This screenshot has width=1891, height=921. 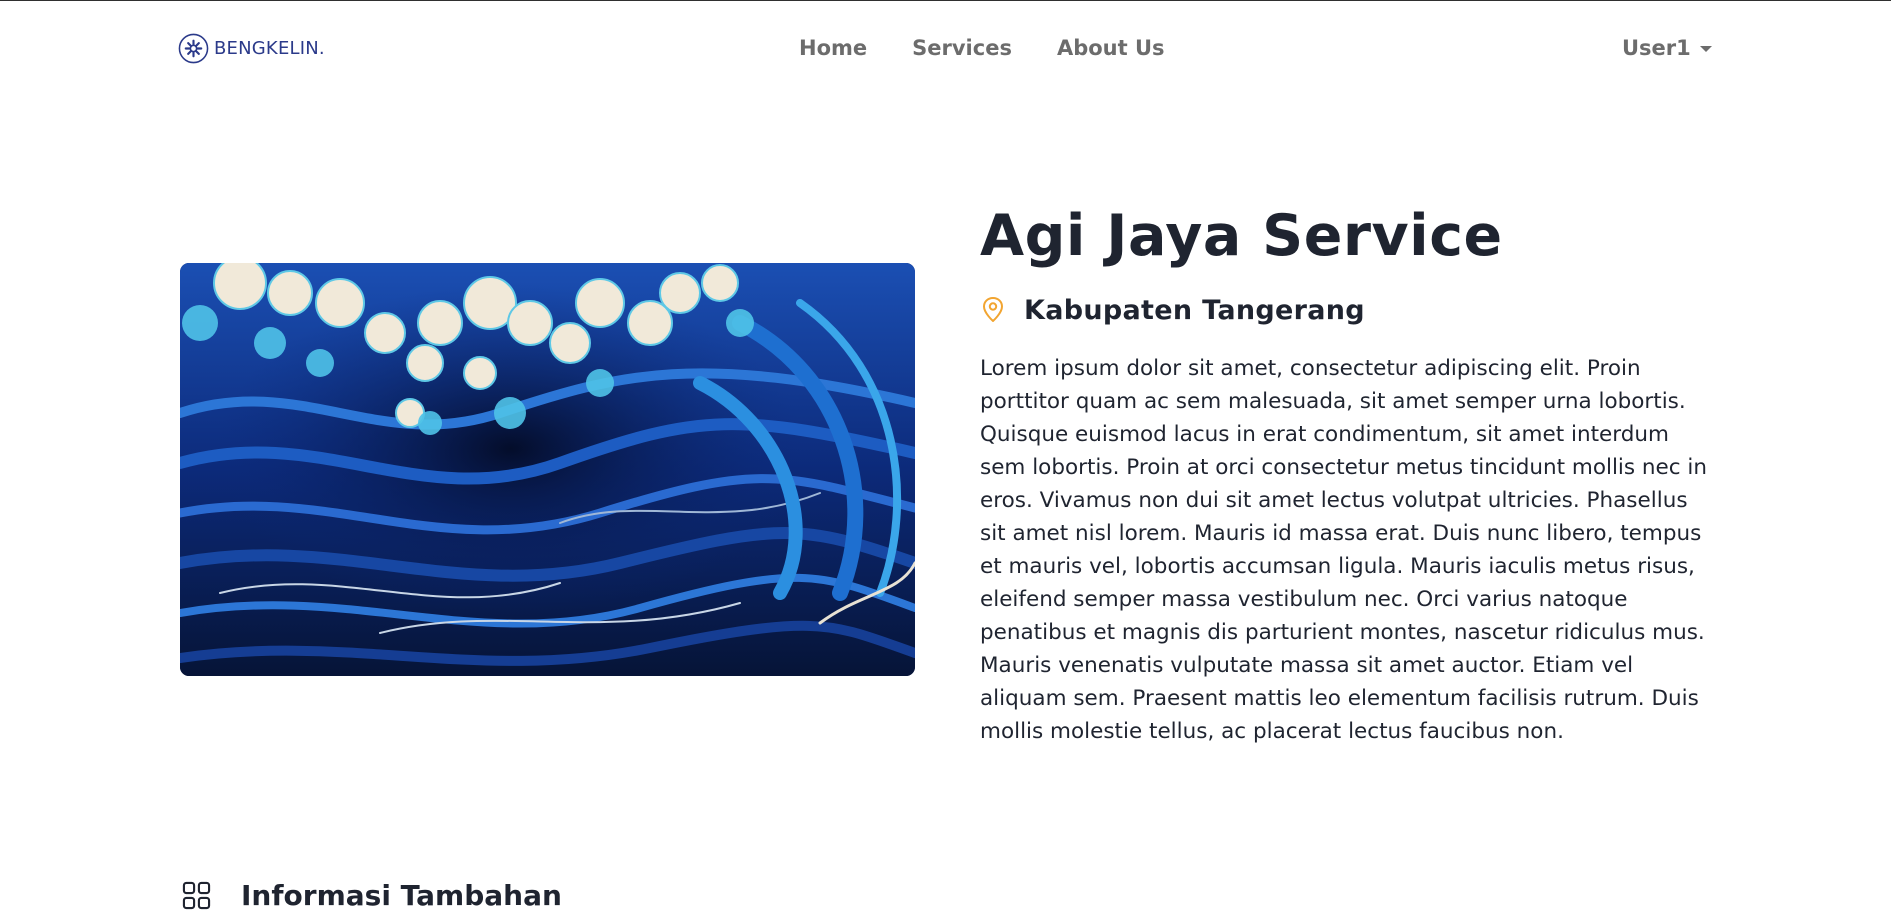 I want to click on user-dropdown: User1, so click(x=1667, y=48).